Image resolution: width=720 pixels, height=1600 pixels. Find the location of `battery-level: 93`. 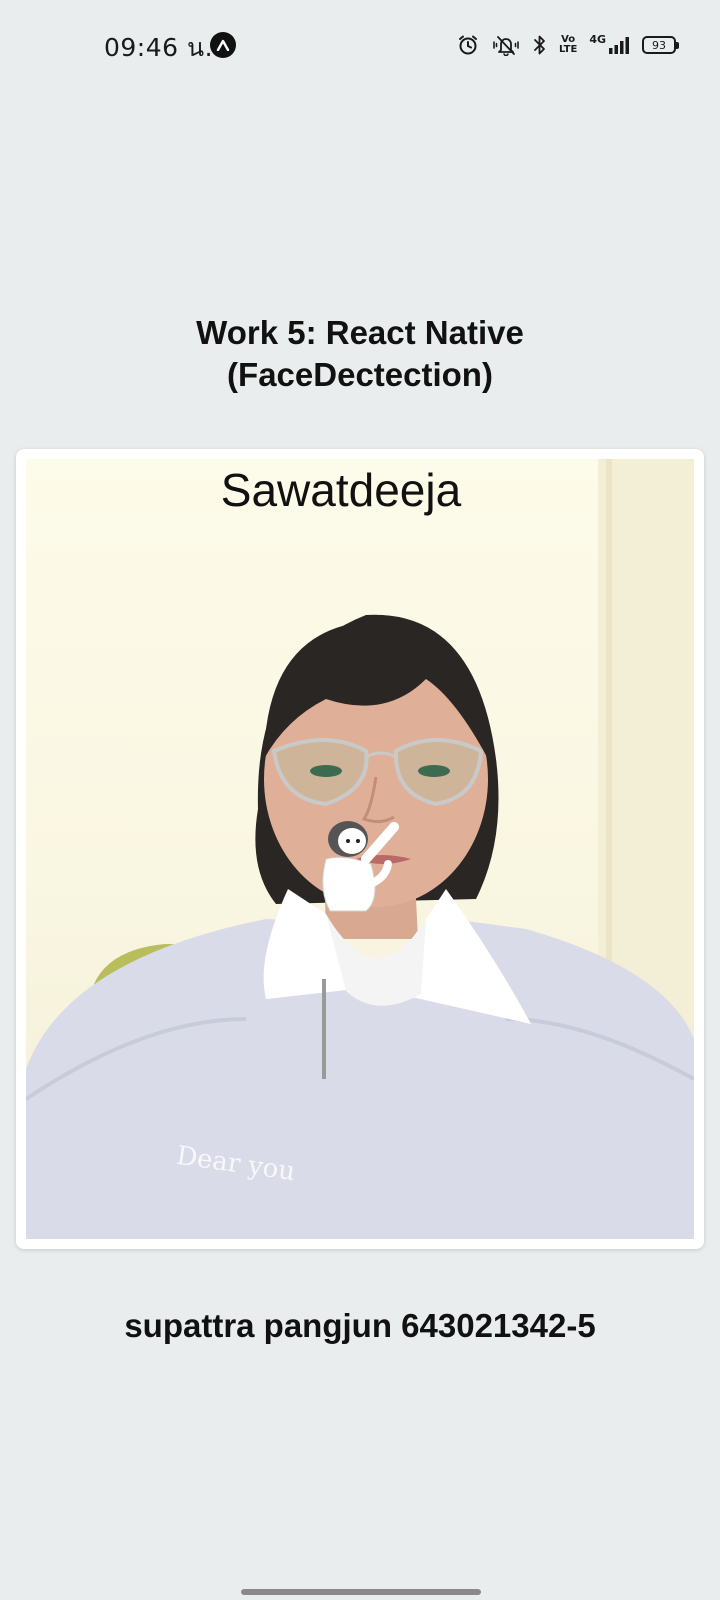

battery-level: 93 is located at coordinates (659, 45).